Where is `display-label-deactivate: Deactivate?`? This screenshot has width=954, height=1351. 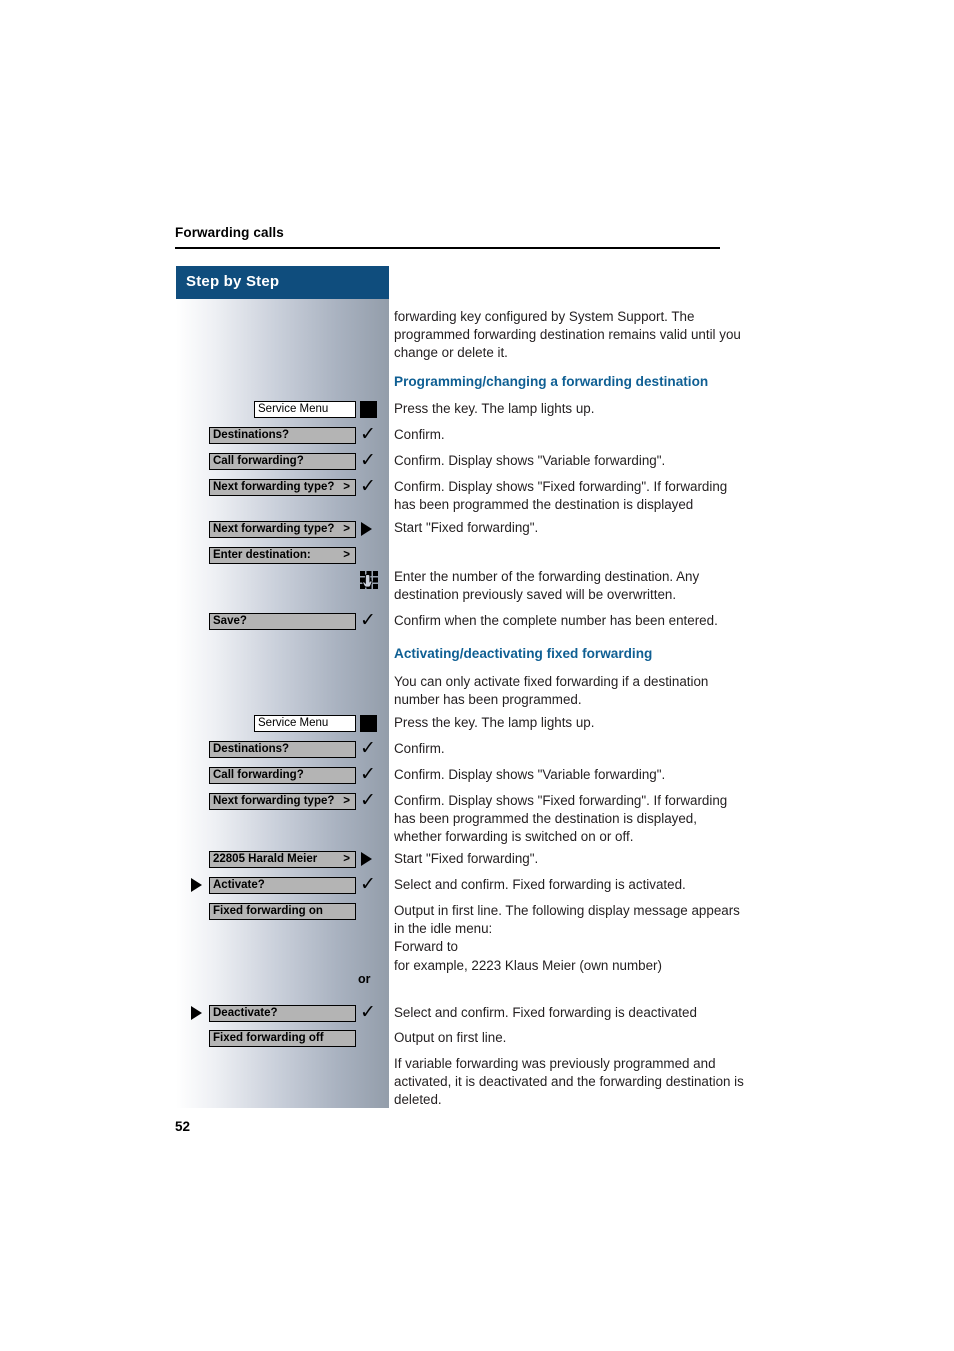 display-label-deactivate: Deactivate? is located at coordinates (282, 1013).